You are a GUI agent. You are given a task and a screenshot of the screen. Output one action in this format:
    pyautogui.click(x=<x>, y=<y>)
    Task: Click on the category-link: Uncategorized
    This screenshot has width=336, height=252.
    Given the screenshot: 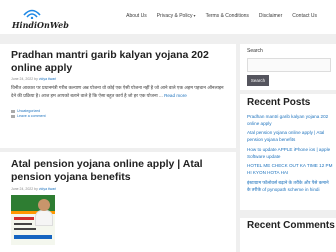 What is the action you would take?
    pyautogui.click(x=28, y=111)
    